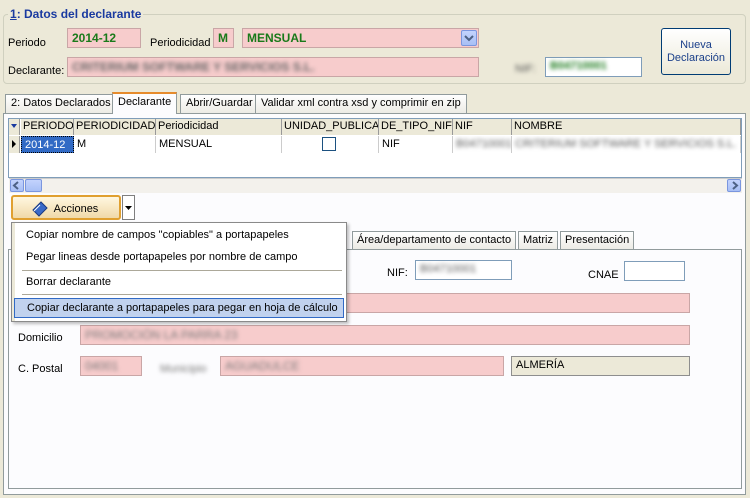 This screenshot has height=498, width=750. Describe the element at coordinates (397, 273) in the screenshot. I see `form-nif-label: NIF:` at that location.